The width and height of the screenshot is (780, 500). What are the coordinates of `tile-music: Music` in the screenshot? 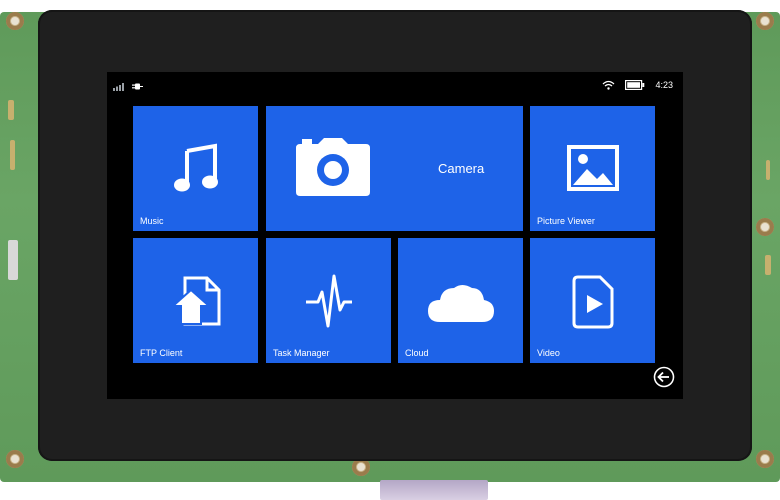 It's located at (195, 168).